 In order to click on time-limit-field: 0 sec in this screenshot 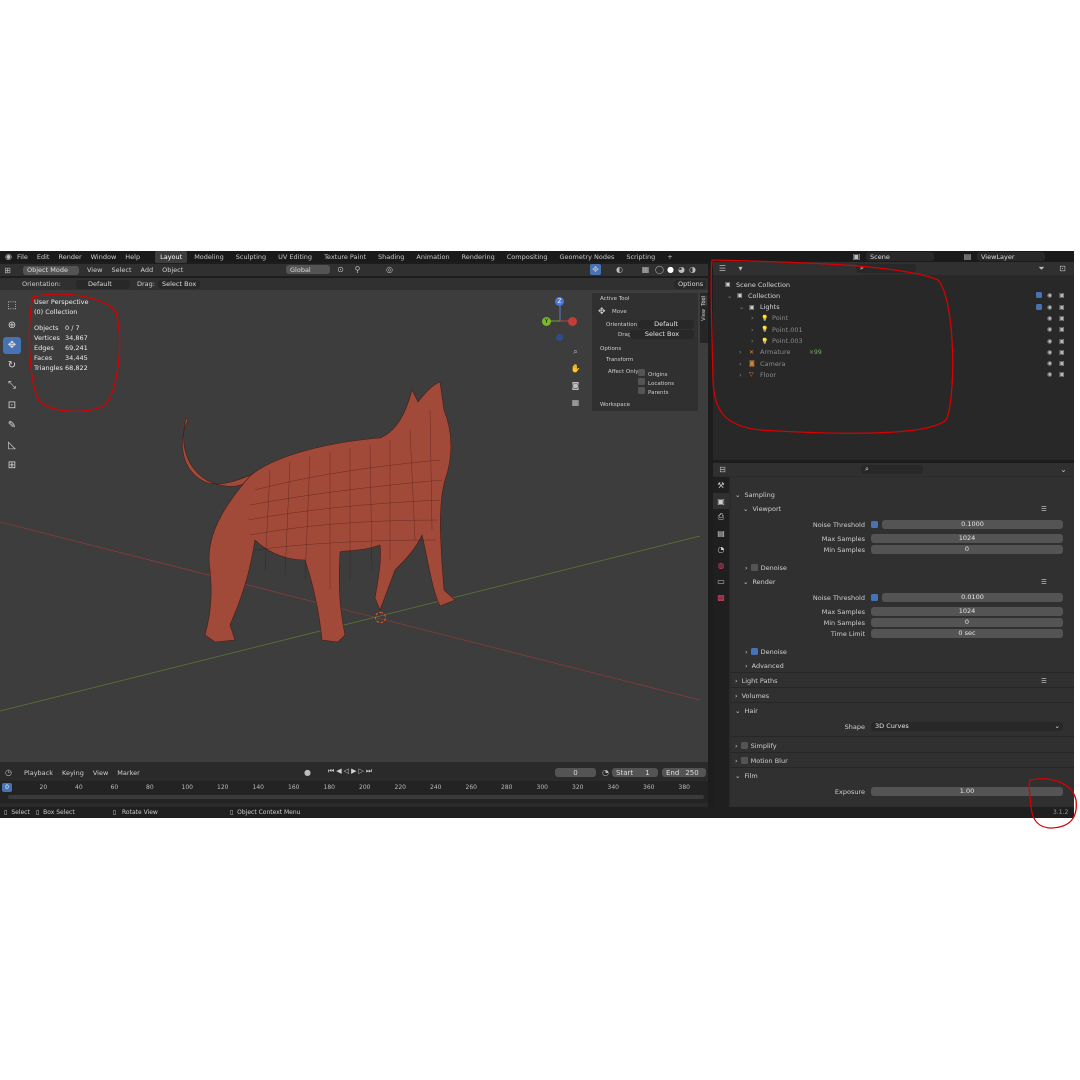, I will do `click(967, 633)`.